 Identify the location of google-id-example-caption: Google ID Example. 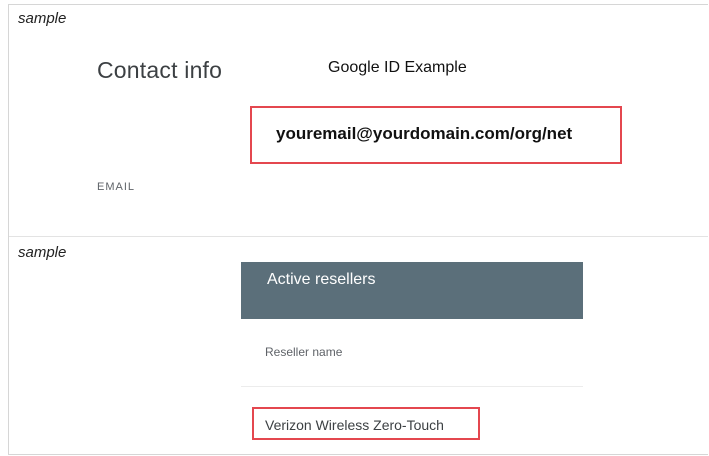
(397, 67).